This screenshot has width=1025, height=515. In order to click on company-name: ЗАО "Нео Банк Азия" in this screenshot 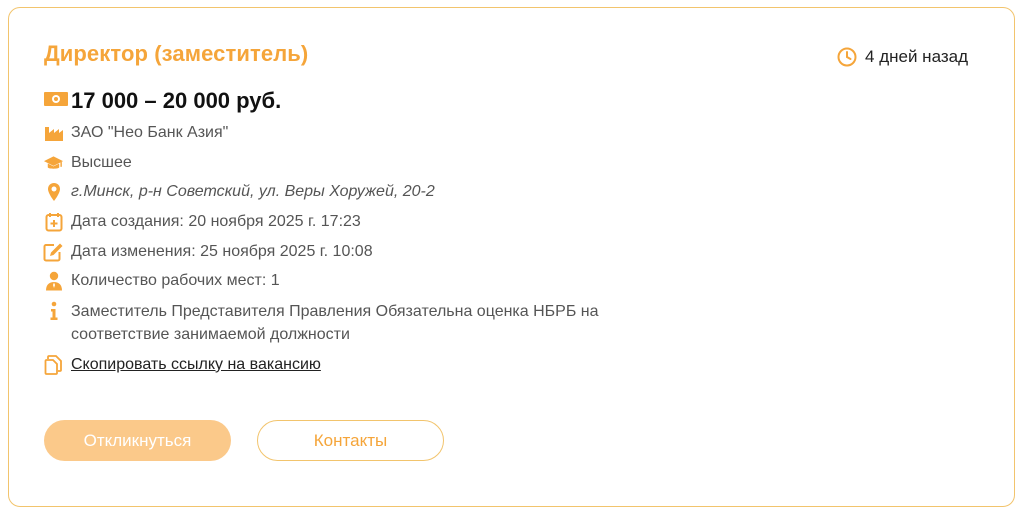, I will do `click(150, 132)`.